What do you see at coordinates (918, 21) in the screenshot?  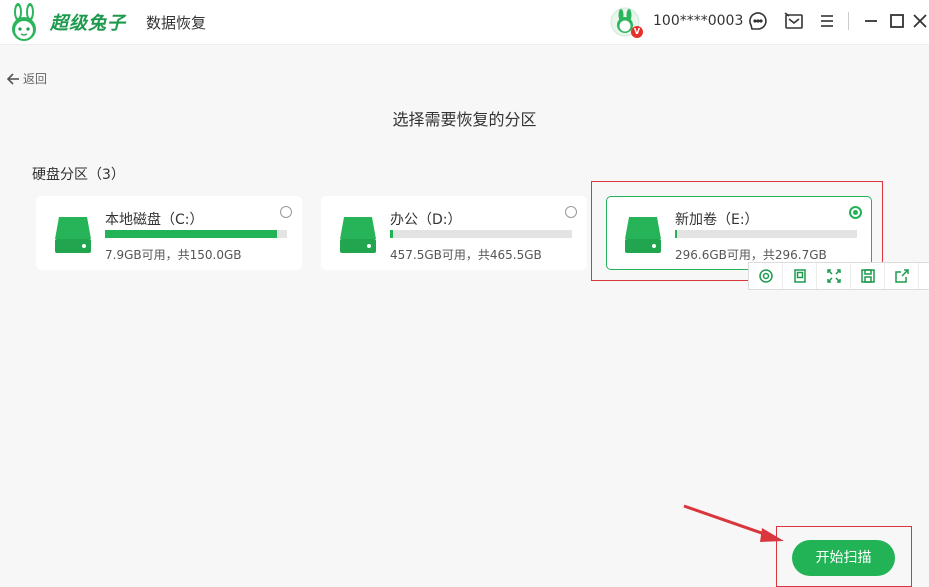 I see `close-icon` at bounding box center [918, 21].